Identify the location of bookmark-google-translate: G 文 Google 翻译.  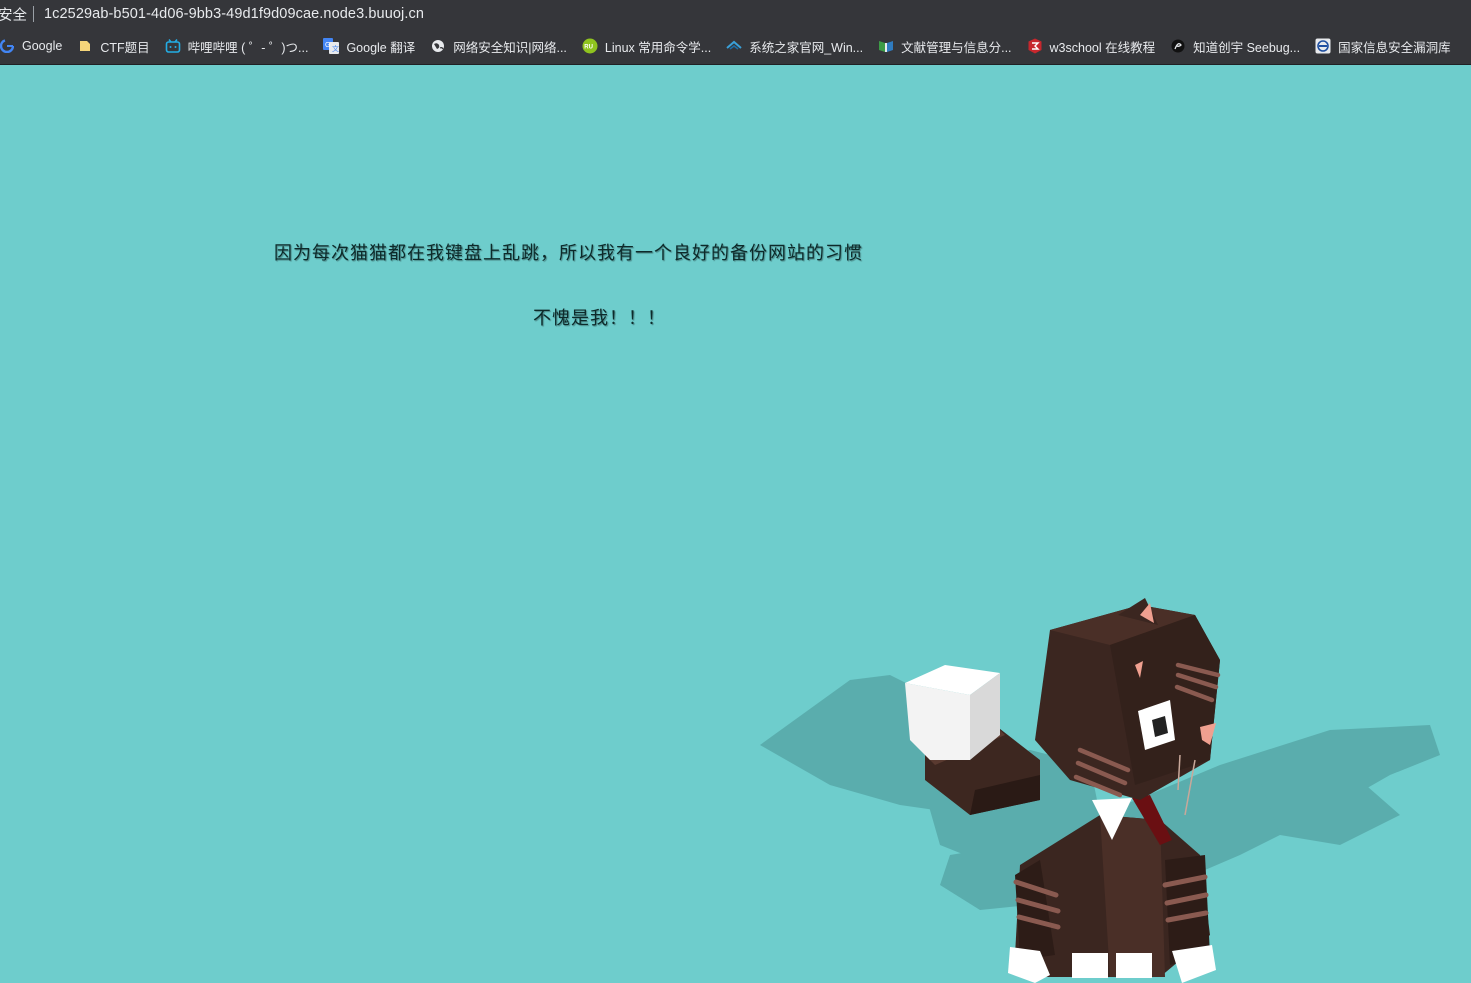
(372, 46).